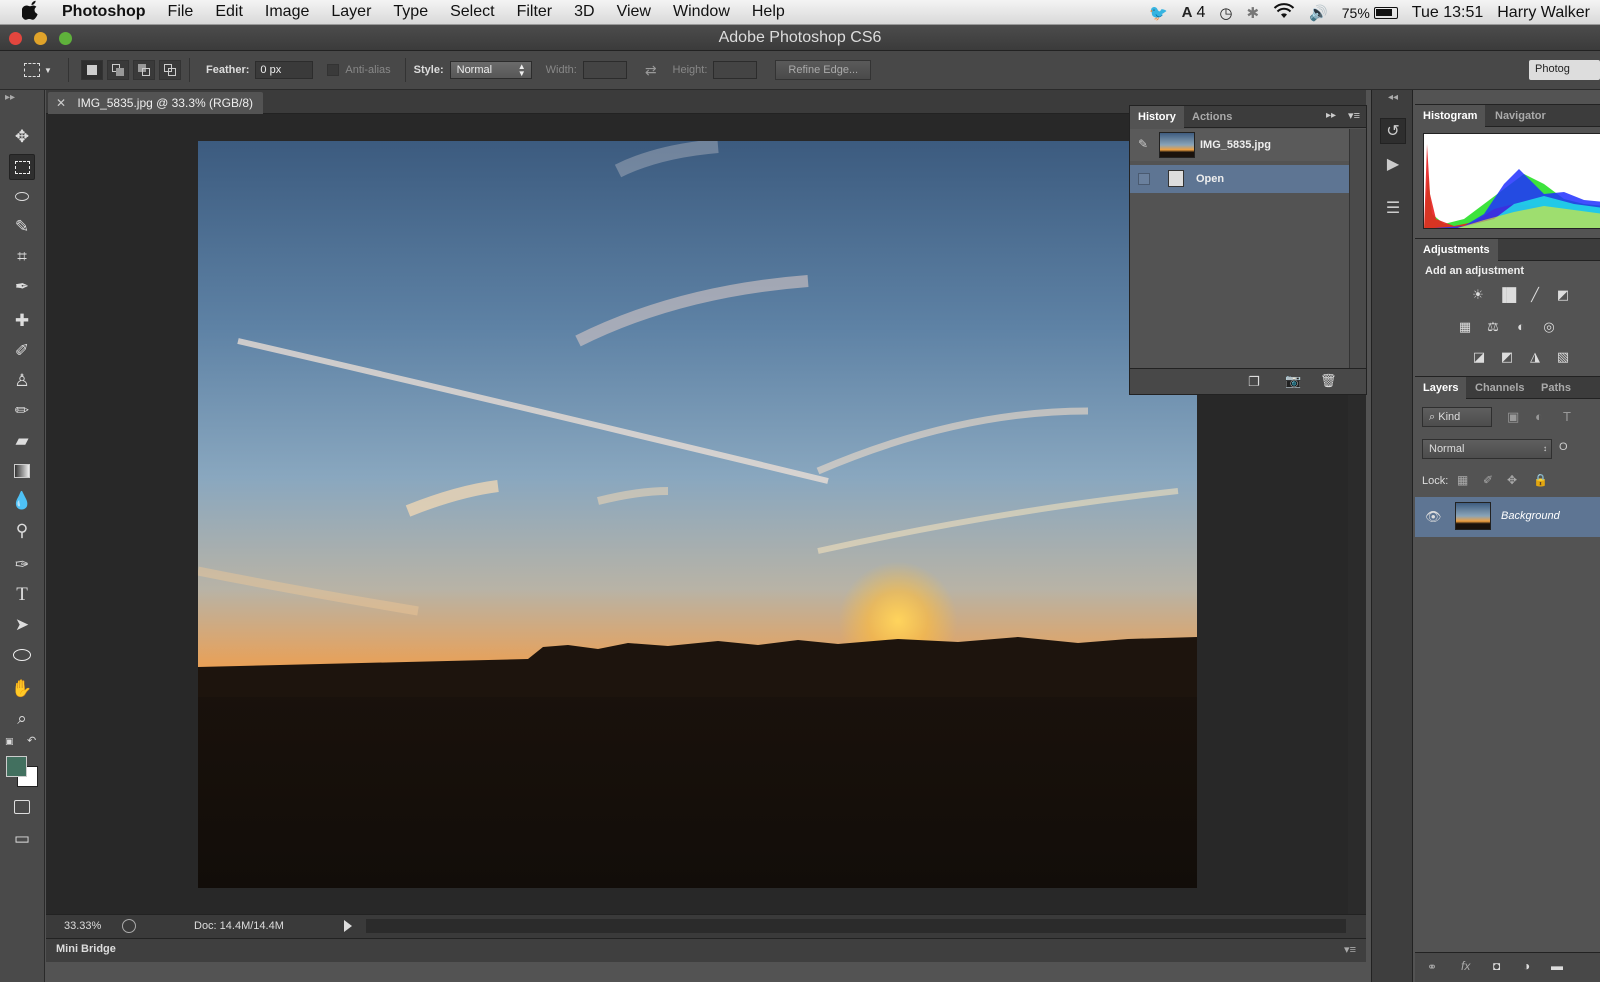 This screenshot has width=1600, height=982. What do you see at coordinates (22, 321) in the screenshot?
I see `spot-healing-tool-icon: ✚` at bounding box center [22, 321].